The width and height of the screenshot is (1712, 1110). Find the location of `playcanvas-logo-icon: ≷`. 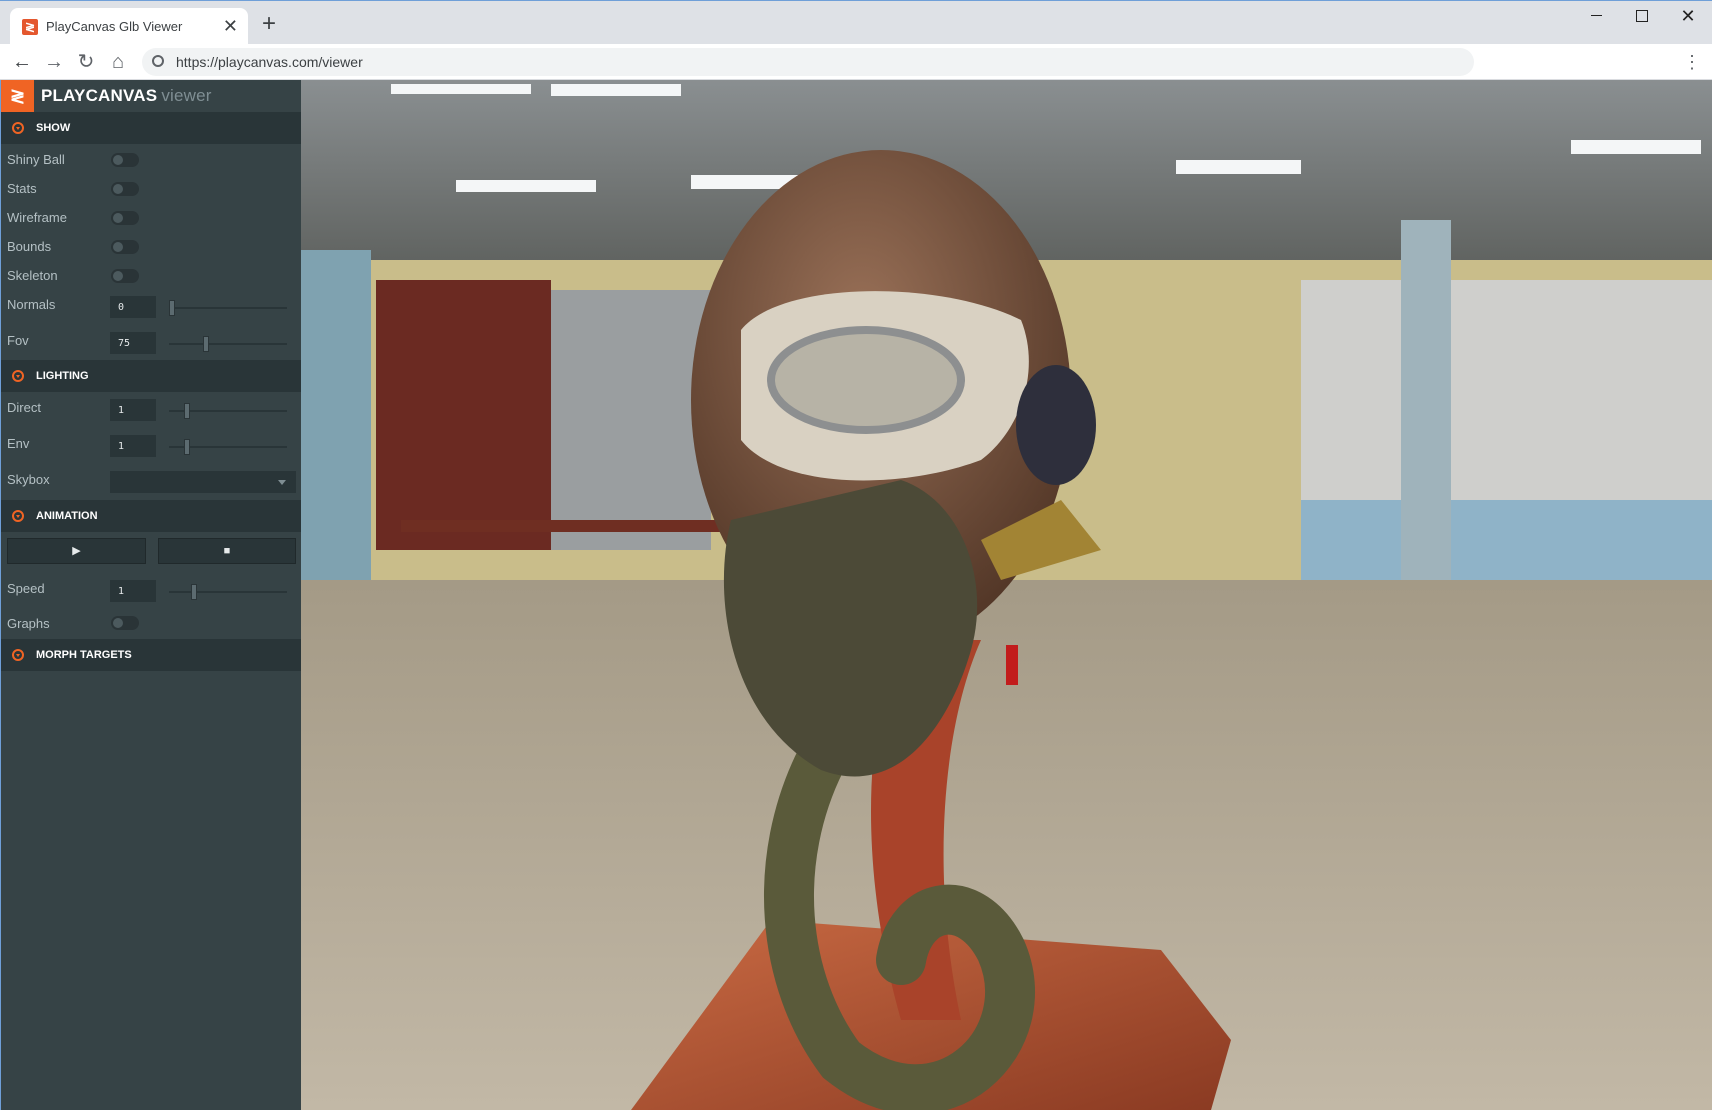

playcanvas-logo-icon: ≷ is located at coordinates (17, 96).